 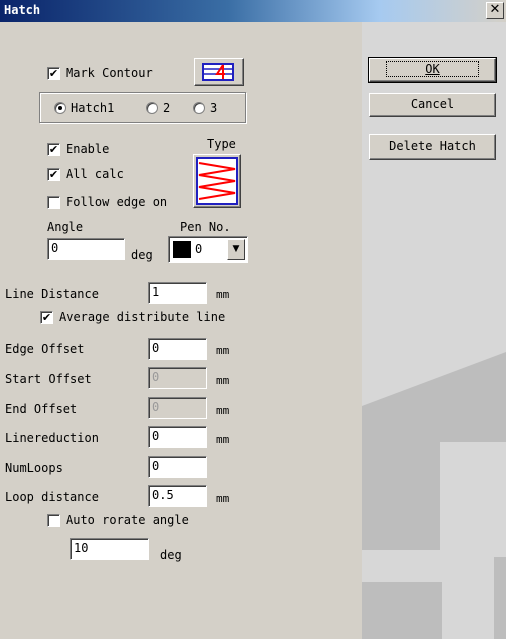 What do you see at coordinates (495, 10) in the screenshot?
I see `close-button: ✕` at bounding box center [495, 10].